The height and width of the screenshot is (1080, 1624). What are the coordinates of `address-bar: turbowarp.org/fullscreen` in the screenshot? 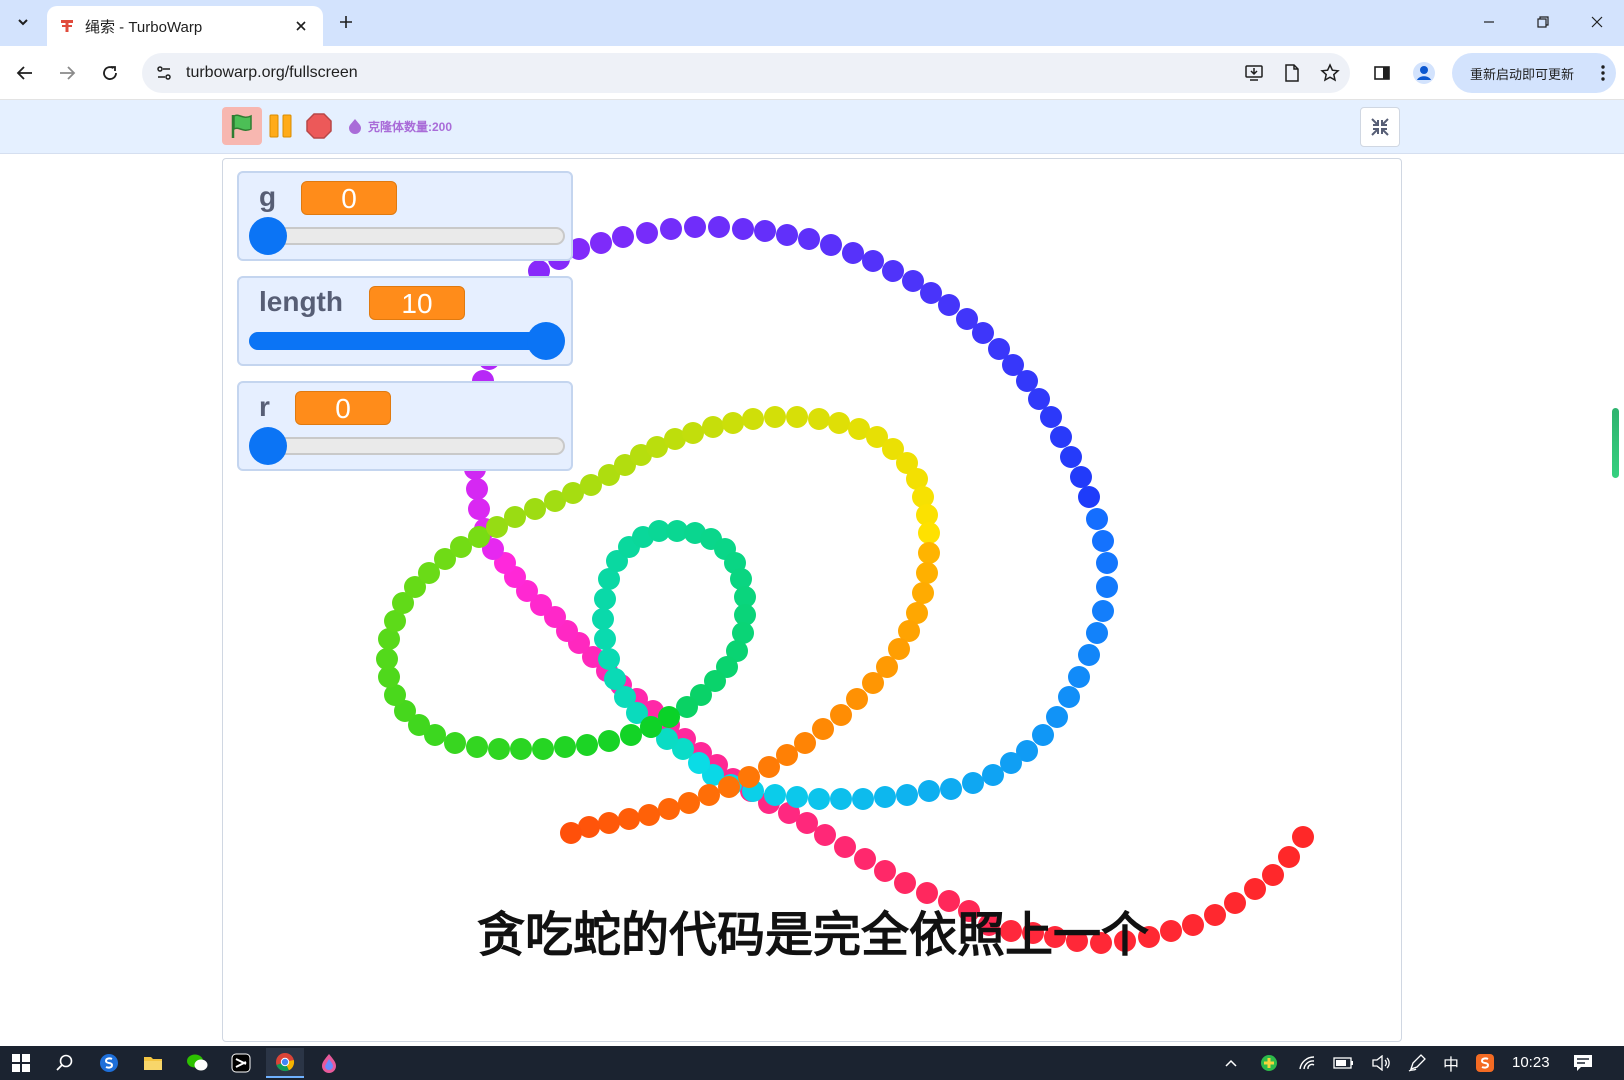 It's located at (746, 73).